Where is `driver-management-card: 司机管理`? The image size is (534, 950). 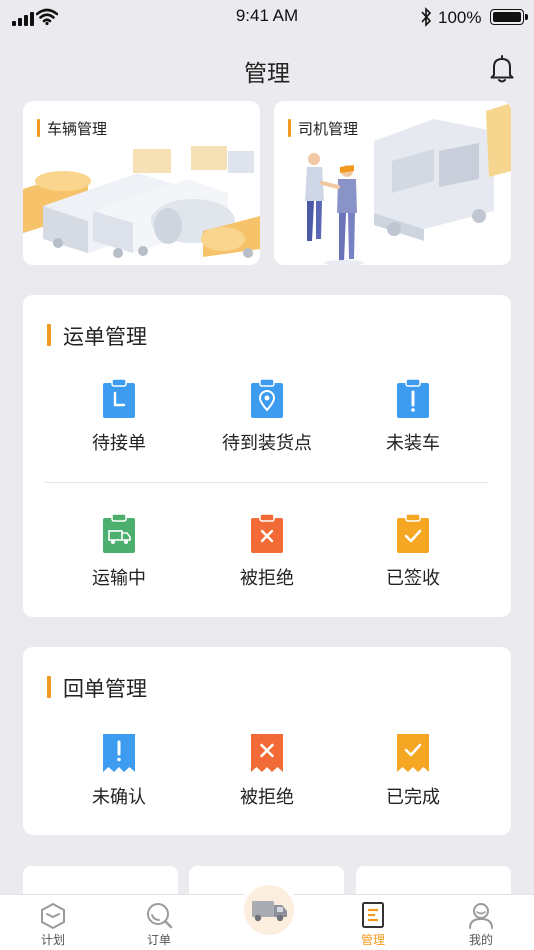
driver-management-card: 司机管理 is located at coordinates (392, 183).